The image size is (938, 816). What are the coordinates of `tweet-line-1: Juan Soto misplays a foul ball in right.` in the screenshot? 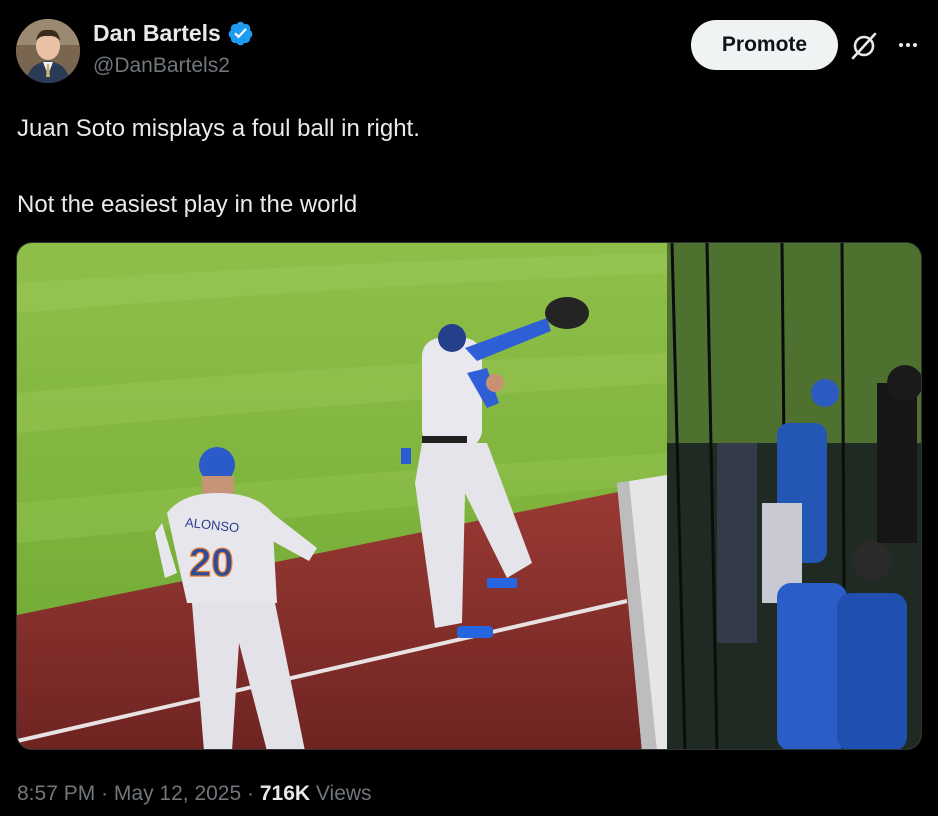 It's located at (218, 128).